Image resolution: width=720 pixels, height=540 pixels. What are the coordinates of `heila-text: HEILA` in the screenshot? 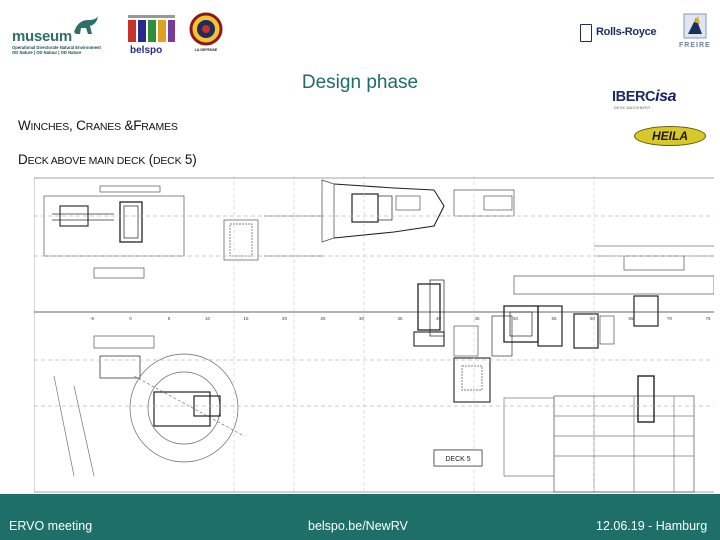 It's located at (670, 136).